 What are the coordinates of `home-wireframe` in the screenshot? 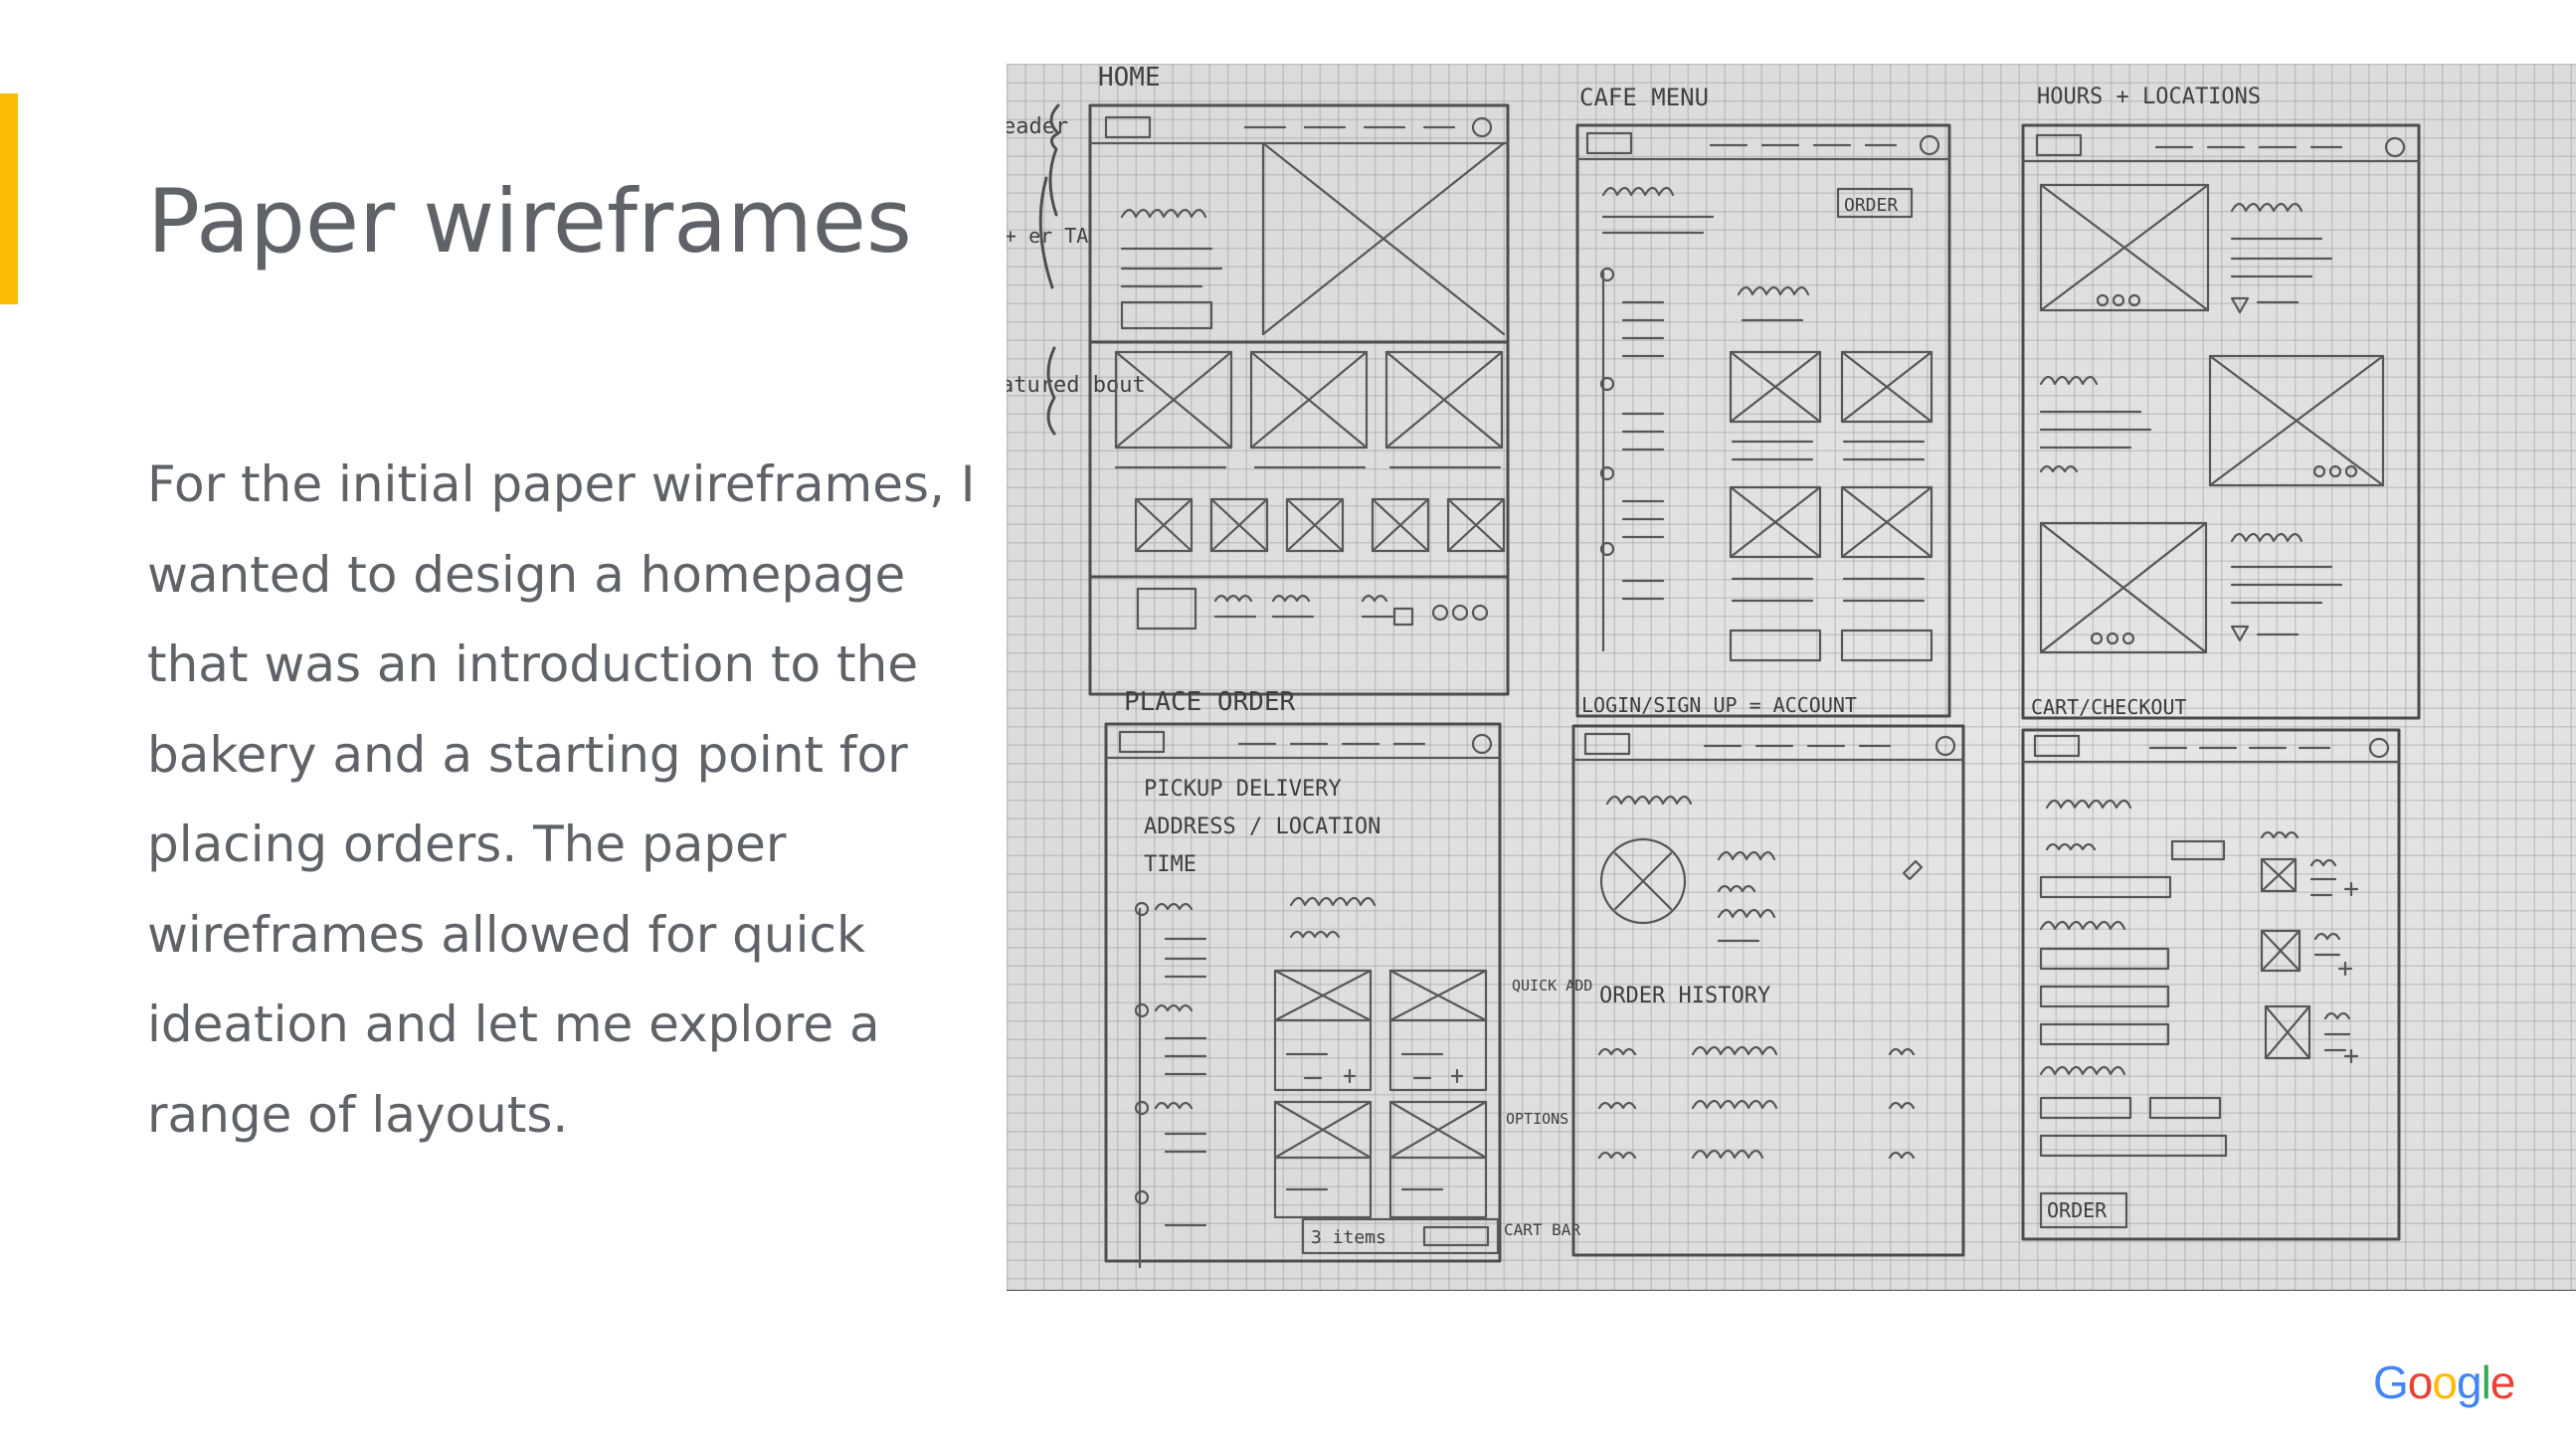 It's located at (1274, 399).